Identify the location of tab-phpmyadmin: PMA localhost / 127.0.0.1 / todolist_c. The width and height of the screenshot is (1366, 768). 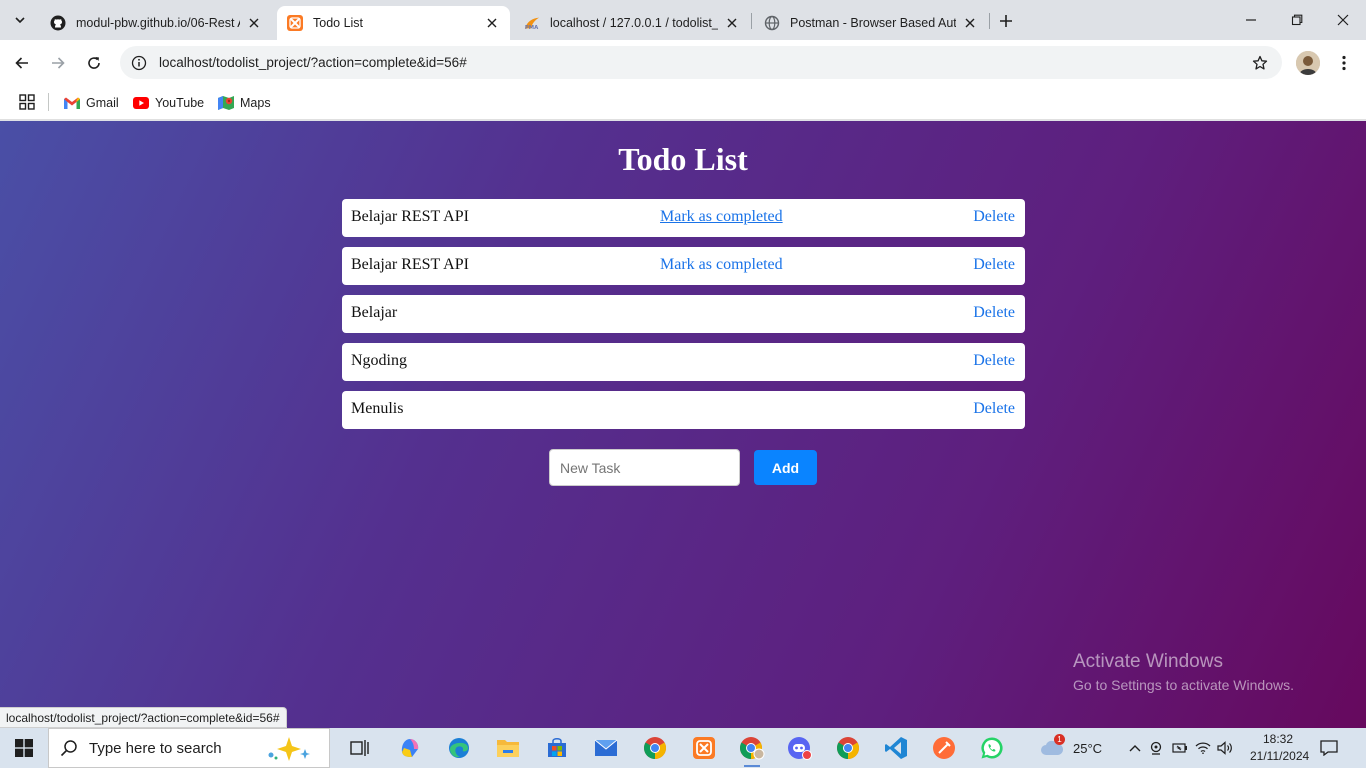
(632, 23).